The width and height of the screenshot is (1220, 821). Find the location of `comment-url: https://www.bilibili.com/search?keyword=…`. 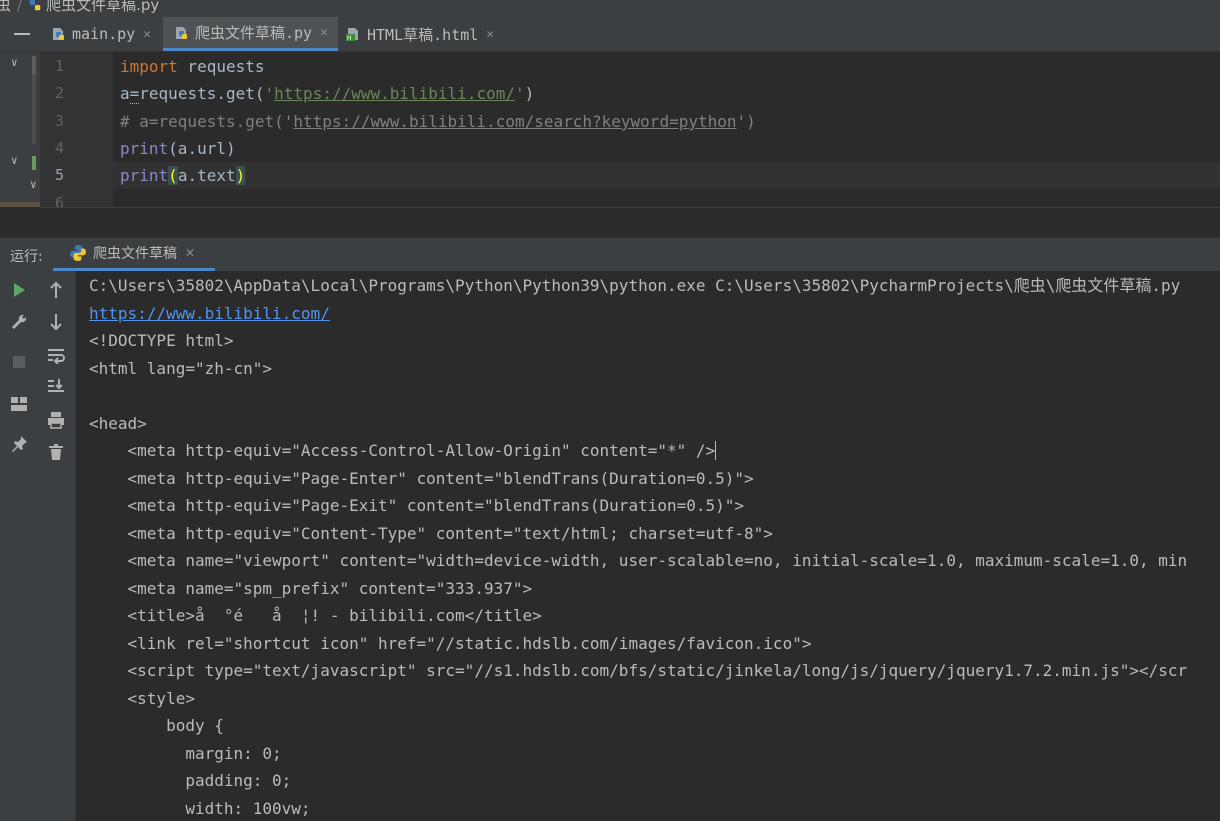

comment-url: https://www.bilibili.com/search?keyword=… is located at coordinates (514, 121).